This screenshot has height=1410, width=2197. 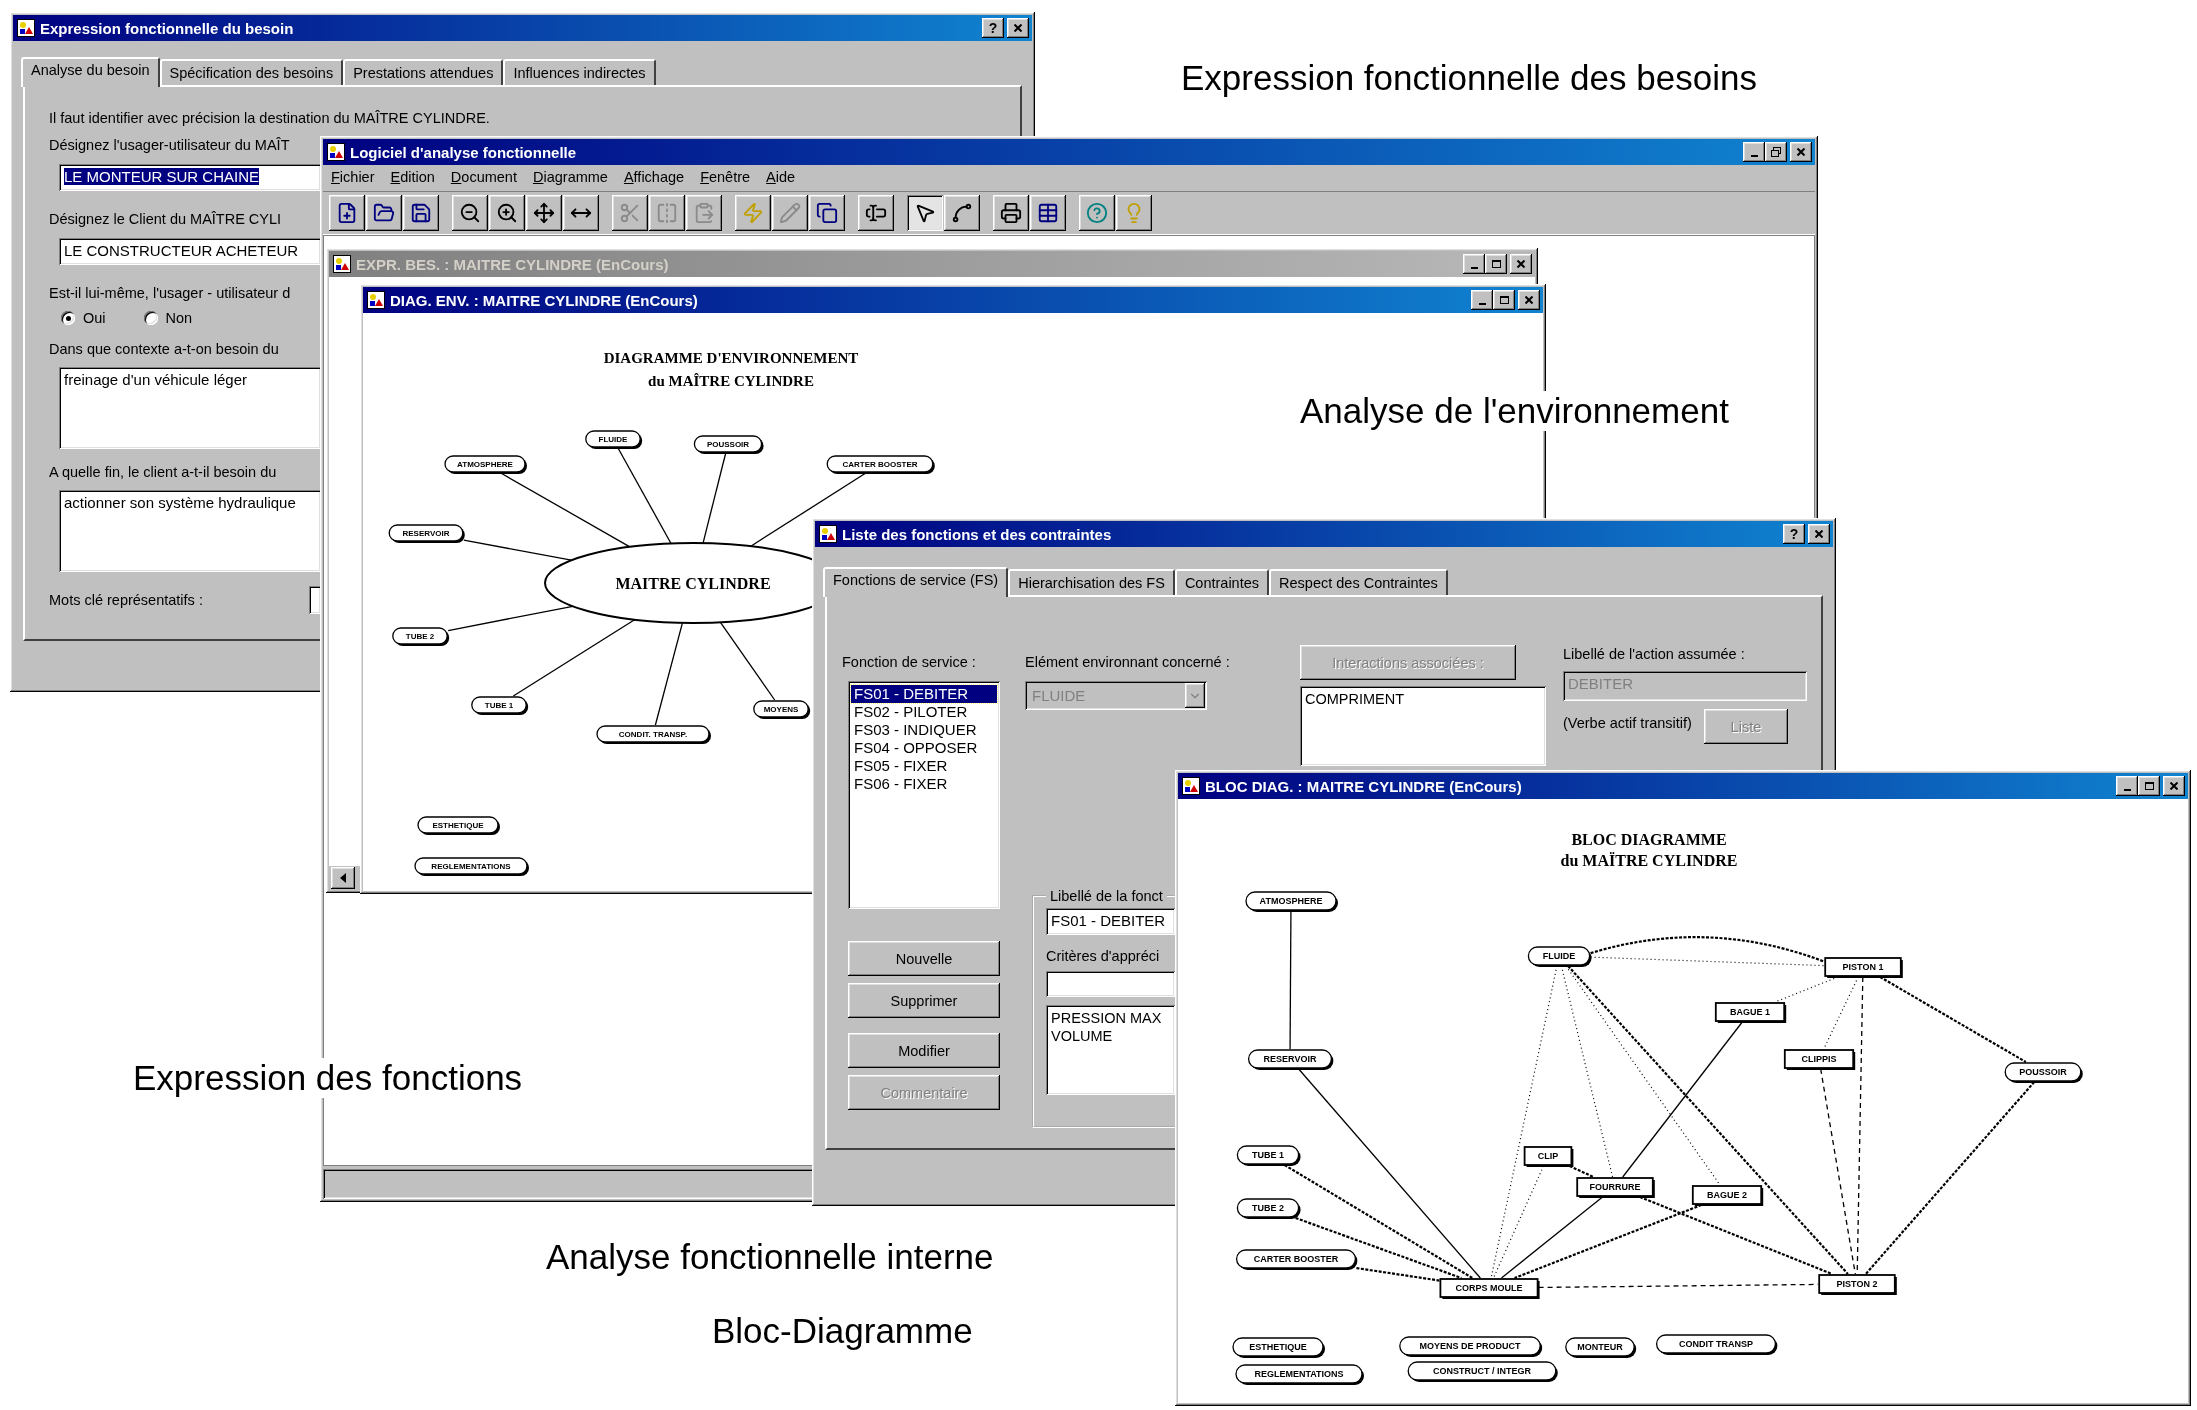 What do you see at coordinates (1716, 1344) in the screenshot?
I see `diagram-node: CONDIT TRANSP` at bounding box center [1716, 1344].